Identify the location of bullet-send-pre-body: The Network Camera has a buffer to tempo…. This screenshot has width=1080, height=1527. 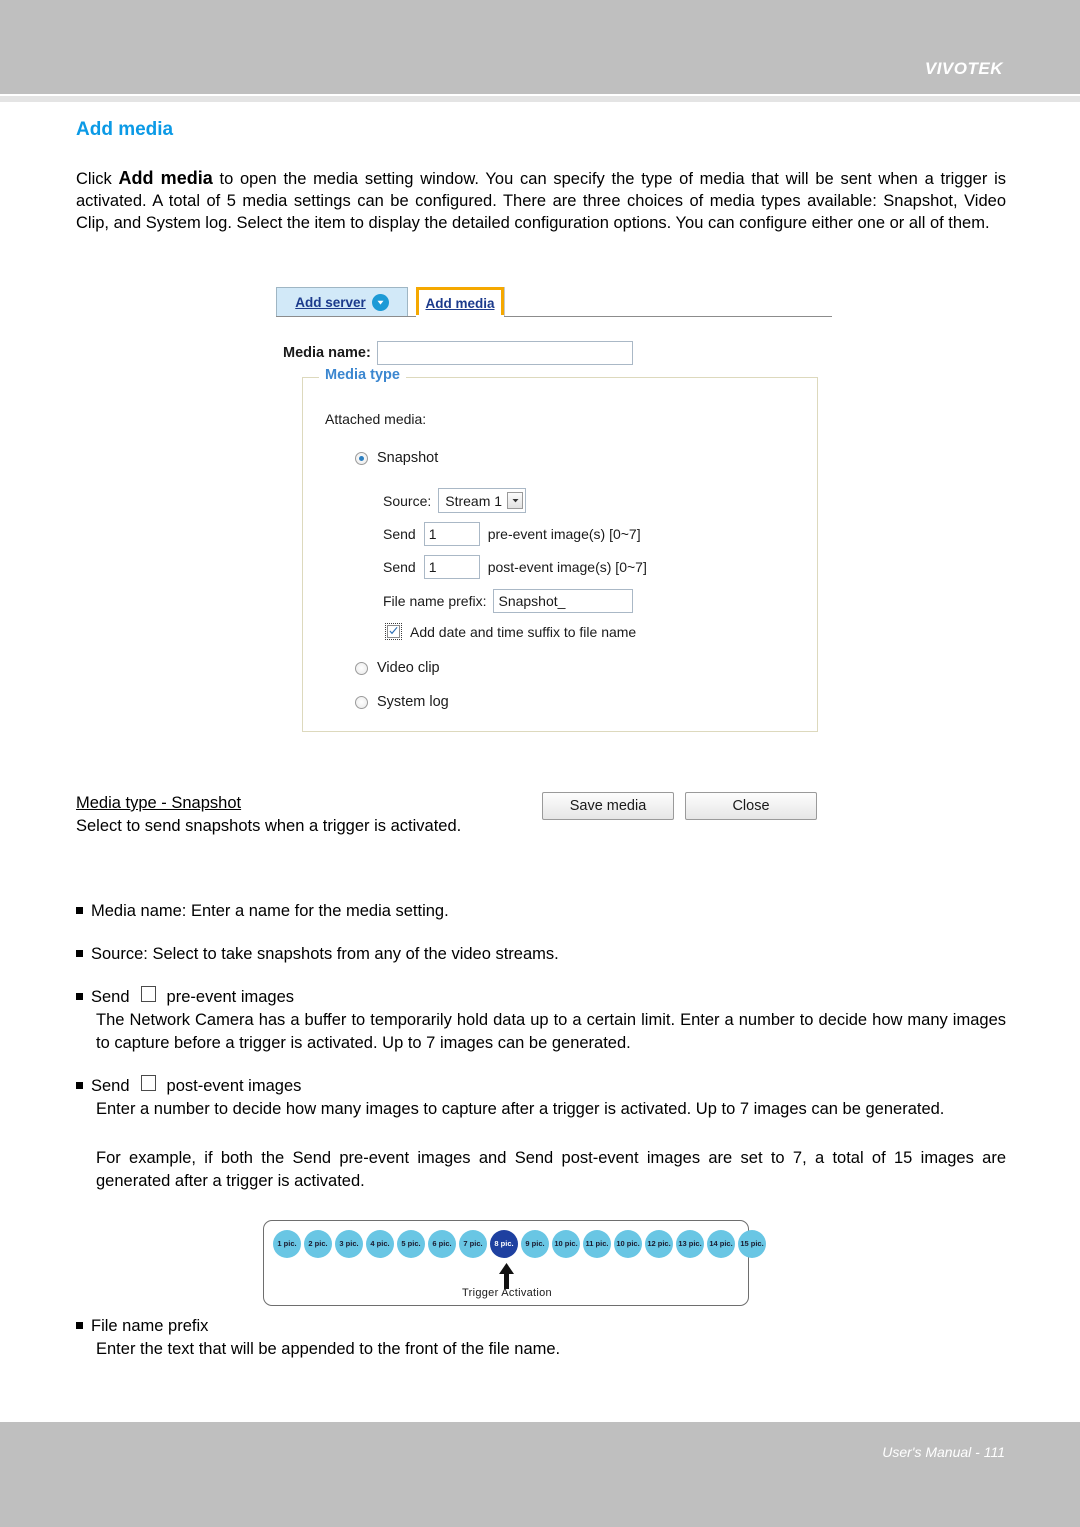
(551, 1031).